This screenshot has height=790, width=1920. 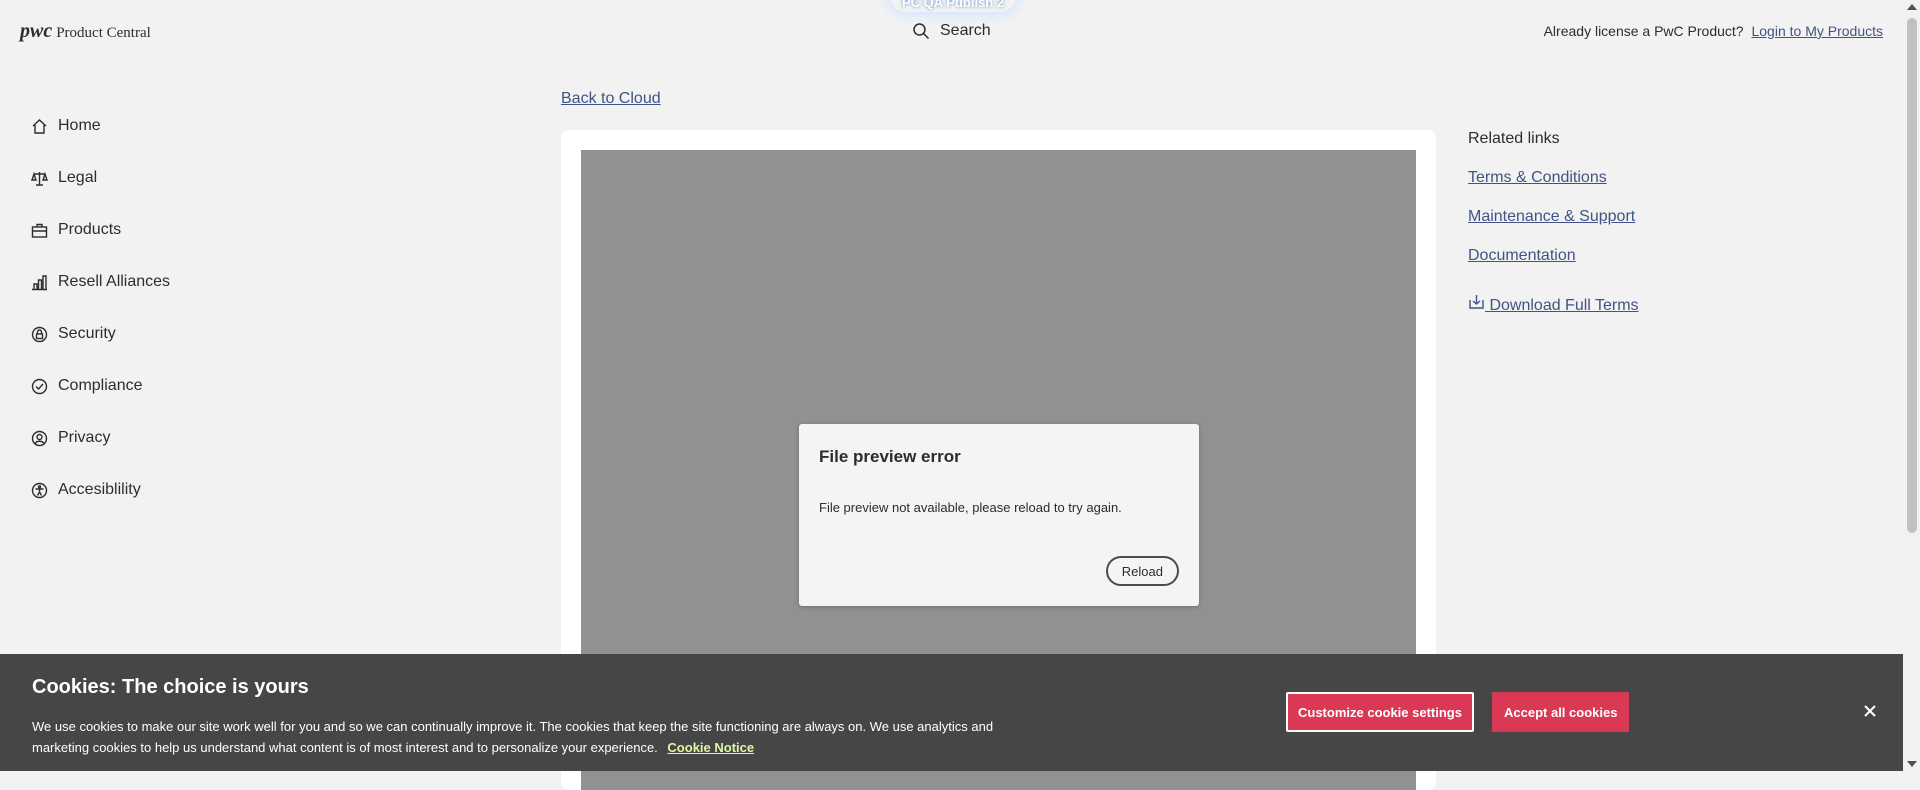 What do you see at coordinates (90, 229) in the screenshot?
I see `sidebar-item-label: Products` at bounding box center [90, 229].